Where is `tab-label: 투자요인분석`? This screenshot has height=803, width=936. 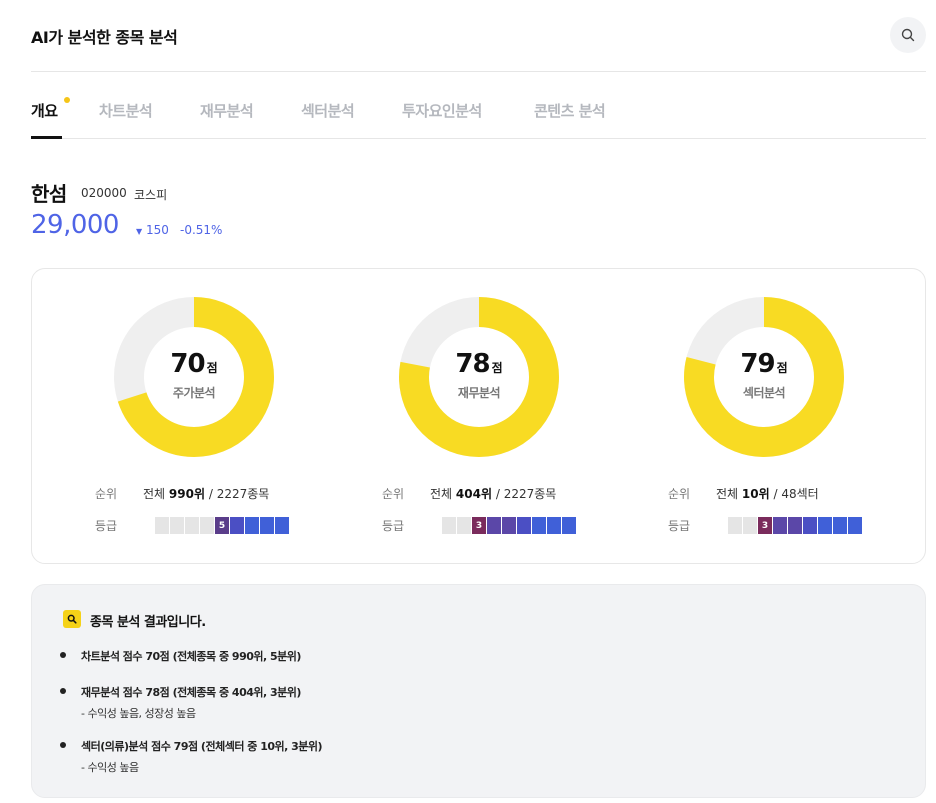
tab-label: 투자요인분석 is located at coordinates (442, 111).